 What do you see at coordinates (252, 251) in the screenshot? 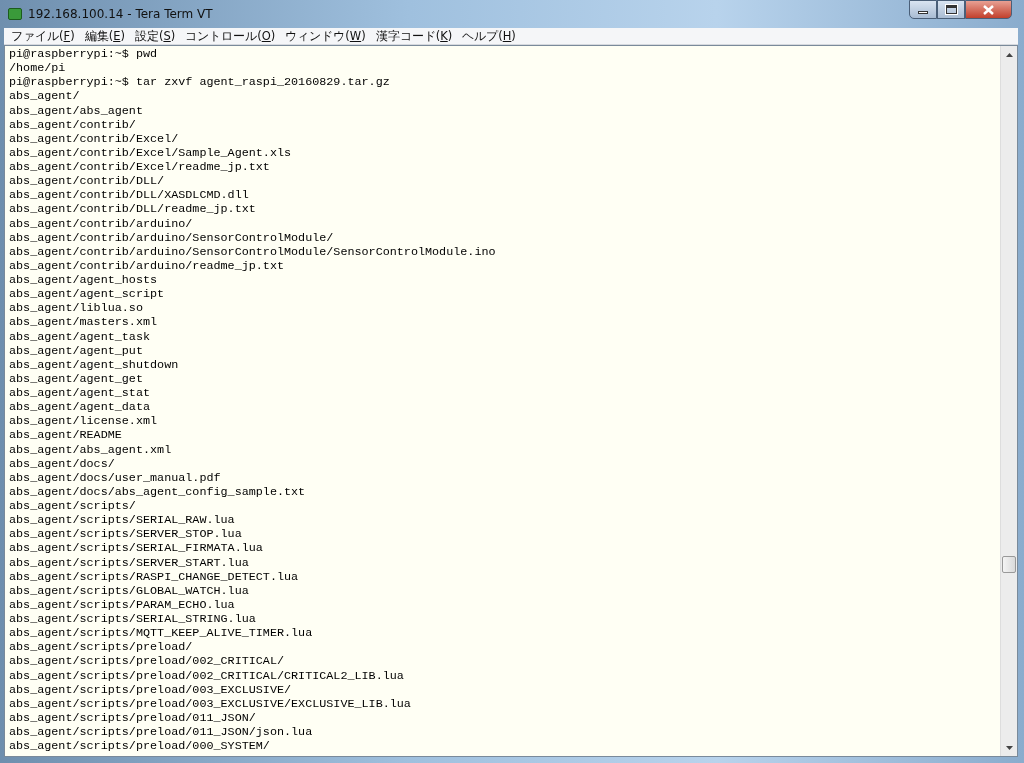
I see `terminal-line: abs_agent/contrib/arduino/SensorControlModule/SensorControlModule.ino` at bounding box center [252, 251].